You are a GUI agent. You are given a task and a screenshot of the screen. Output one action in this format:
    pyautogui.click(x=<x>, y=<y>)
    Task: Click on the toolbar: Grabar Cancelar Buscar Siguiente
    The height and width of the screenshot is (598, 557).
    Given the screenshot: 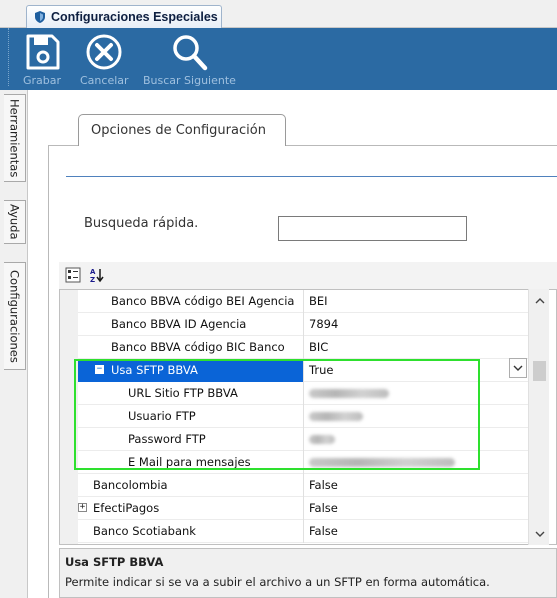 What is the action you would take?
    pyautogui.click(x=278, y=59)
    